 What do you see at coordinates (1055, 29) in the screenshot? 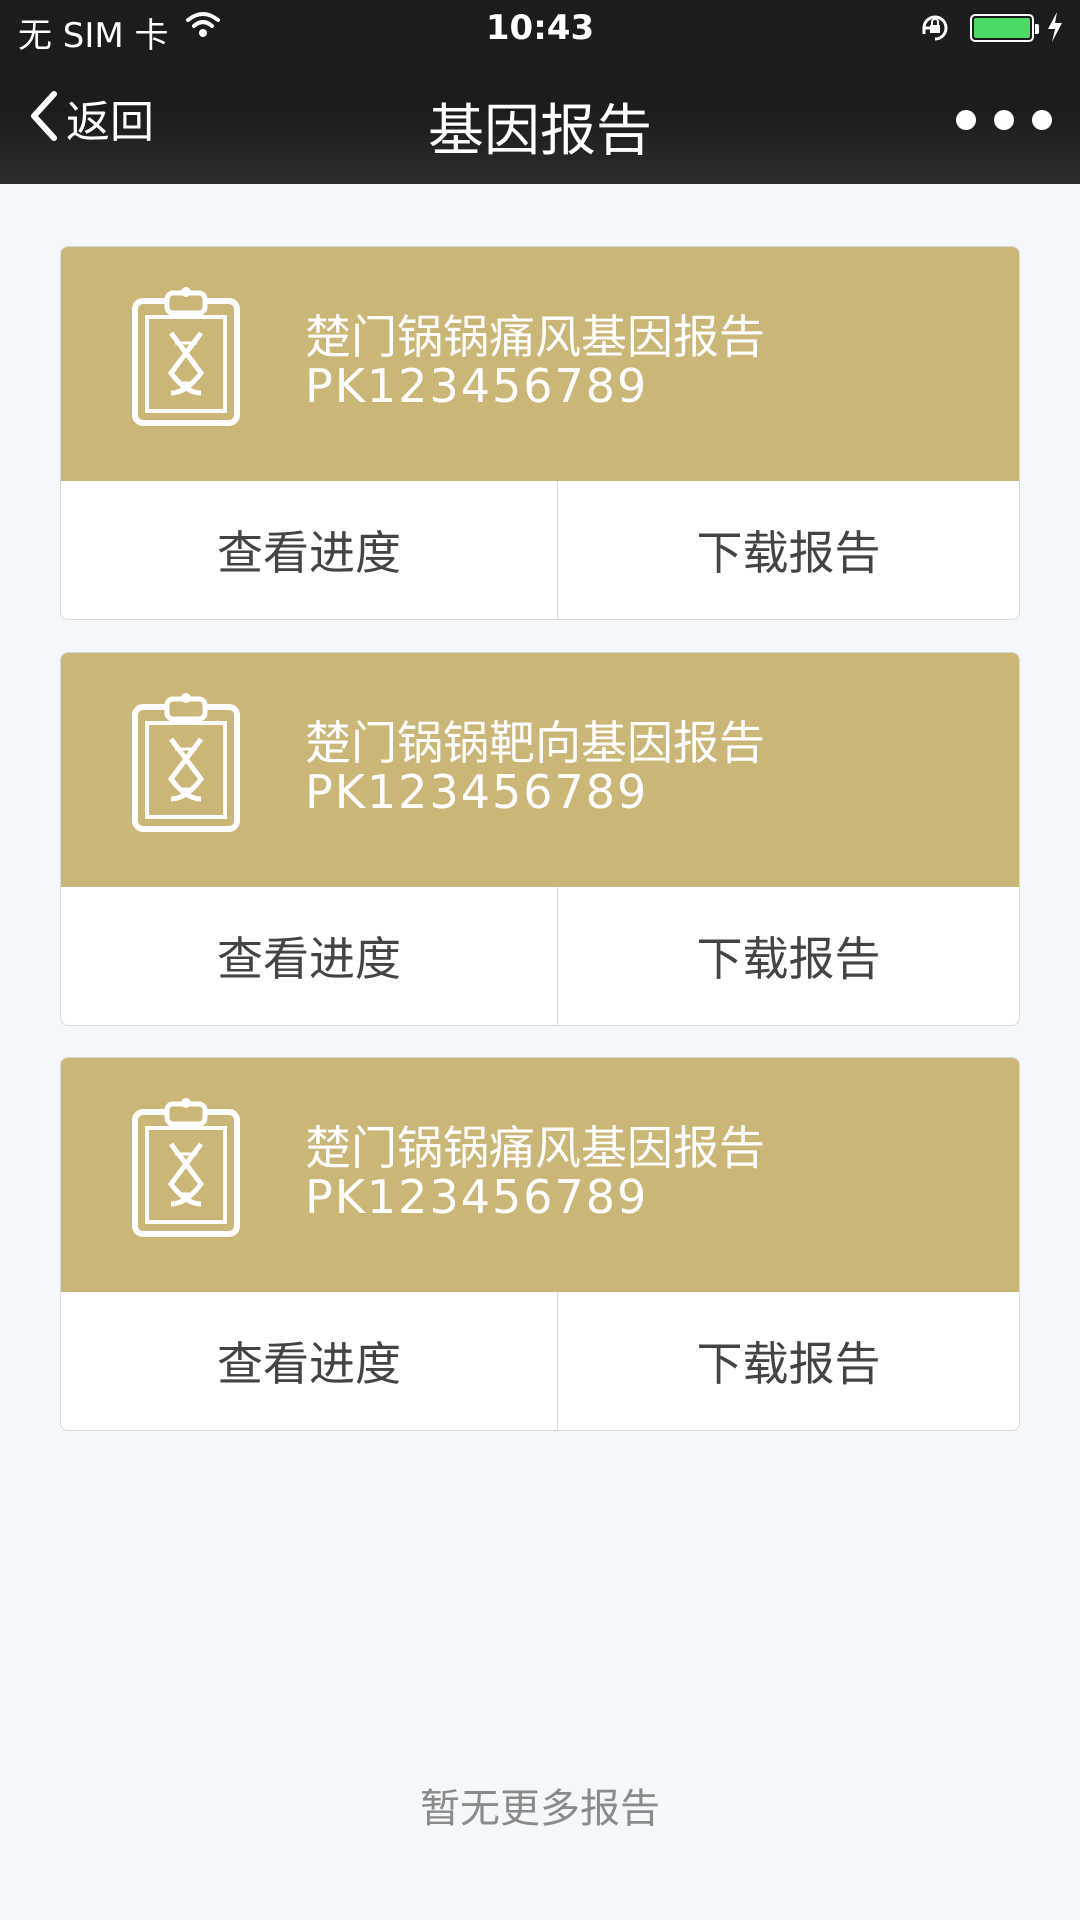
I see `charging-icon` at bounding box center [1055, 29].